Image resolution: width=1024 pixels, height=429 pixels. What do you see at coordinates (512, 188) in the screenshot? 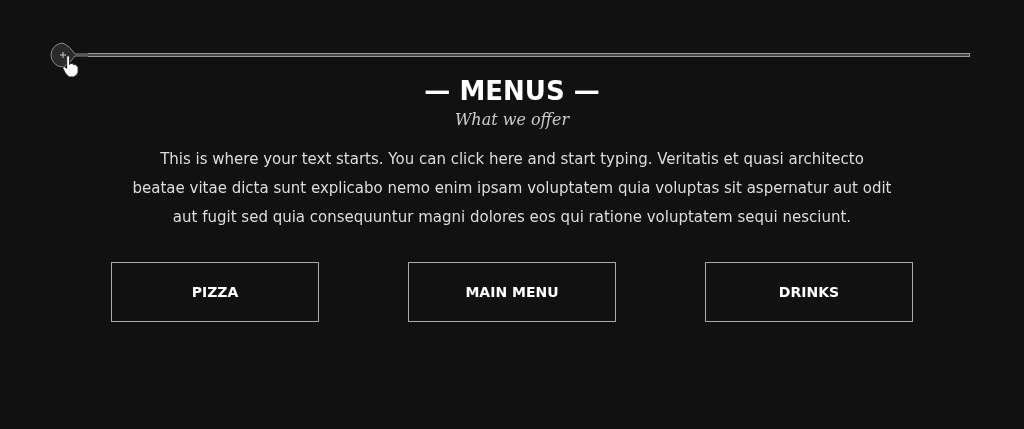
I see `body-paragraph: This is where your text starts. You can click here and start typing. Veritatis et quasi architecto beatae vitae dicta sunt explicabo nemo enim ipsam voluptatem quia voluptas sit aspernatur aut odit aut fugit sed quia consequuntur magni dolores eos qui ratione voluptatem sequi nesciunt.` at bounding box center [512, 188].